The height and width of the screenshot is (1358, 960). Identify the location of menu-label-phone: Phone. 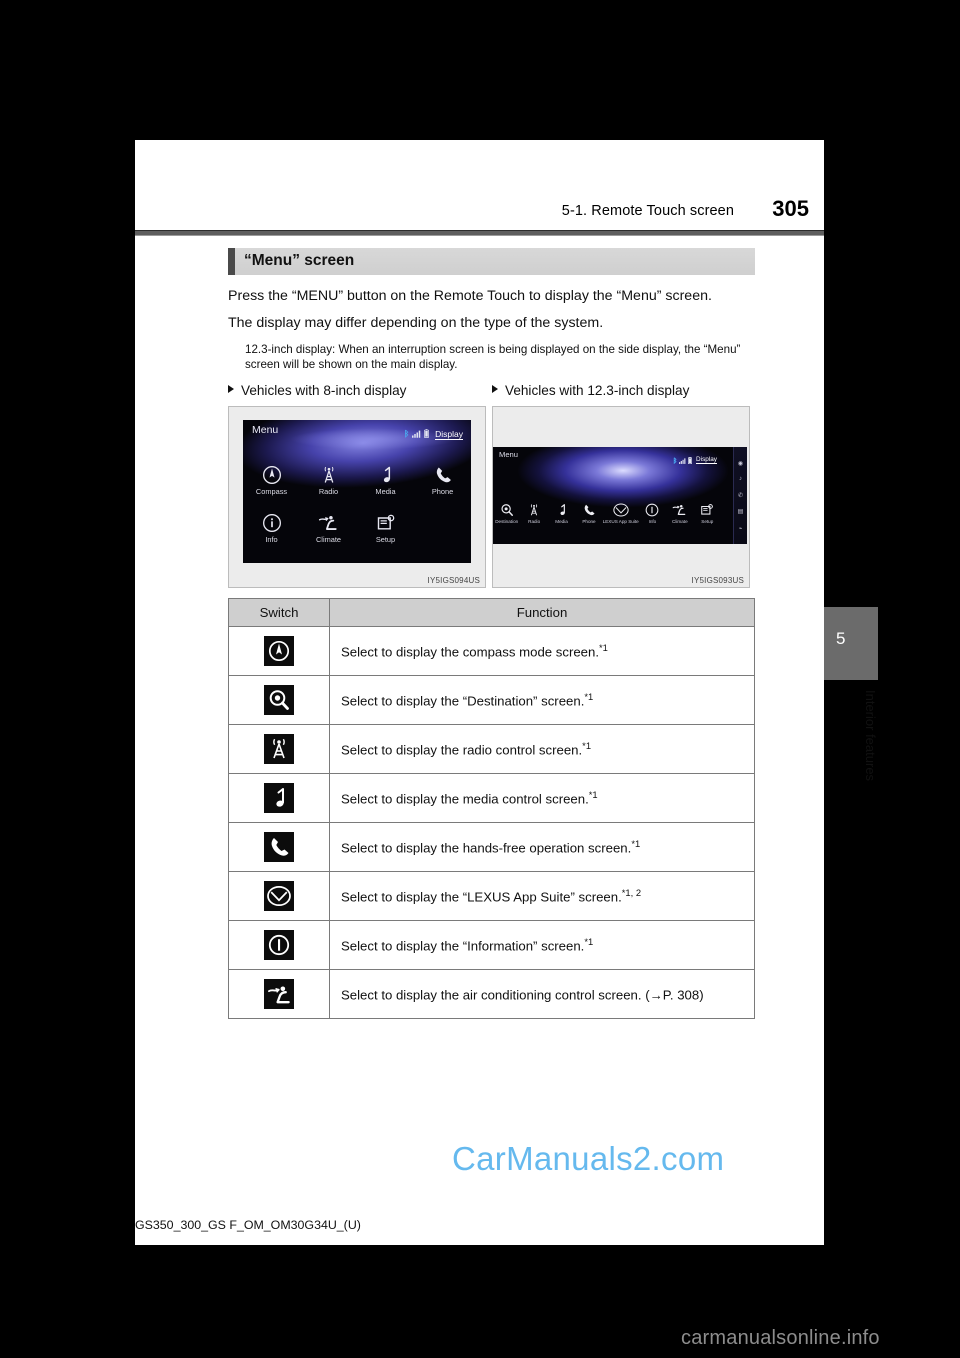
(589, 521).